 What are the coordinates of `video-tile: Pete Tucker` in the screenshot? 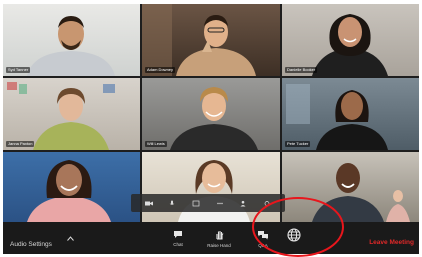 It's located at (350, 114).